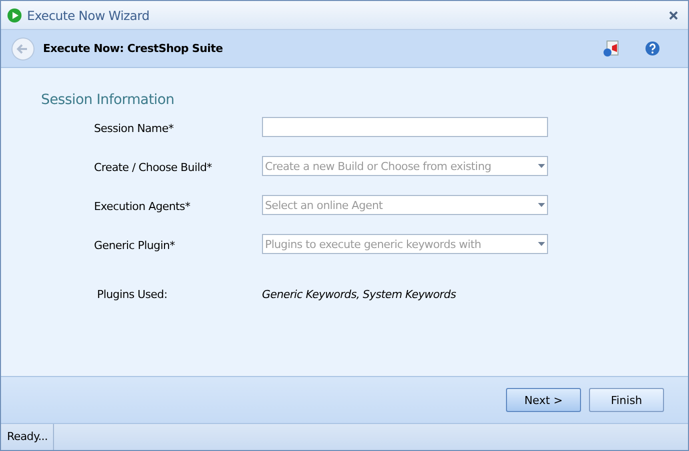  Describe the element at coordinates (673, 15) in the screenshot. I see `close-icon` at that location.